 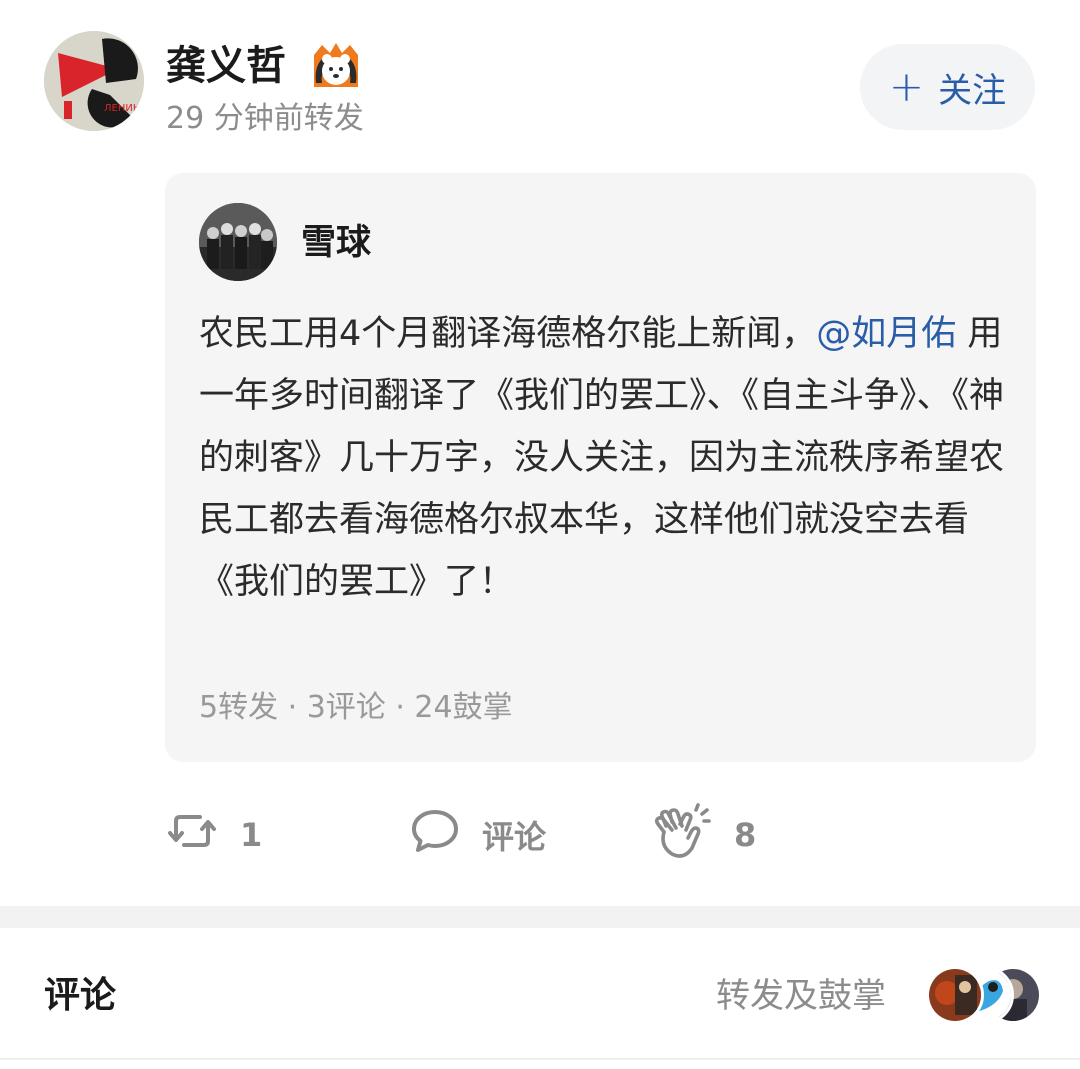 What do you see at coordinates (122, 108) in the screenshot?
I see `svg-text: ЛЕНИН` at bounding box center [122, 108].